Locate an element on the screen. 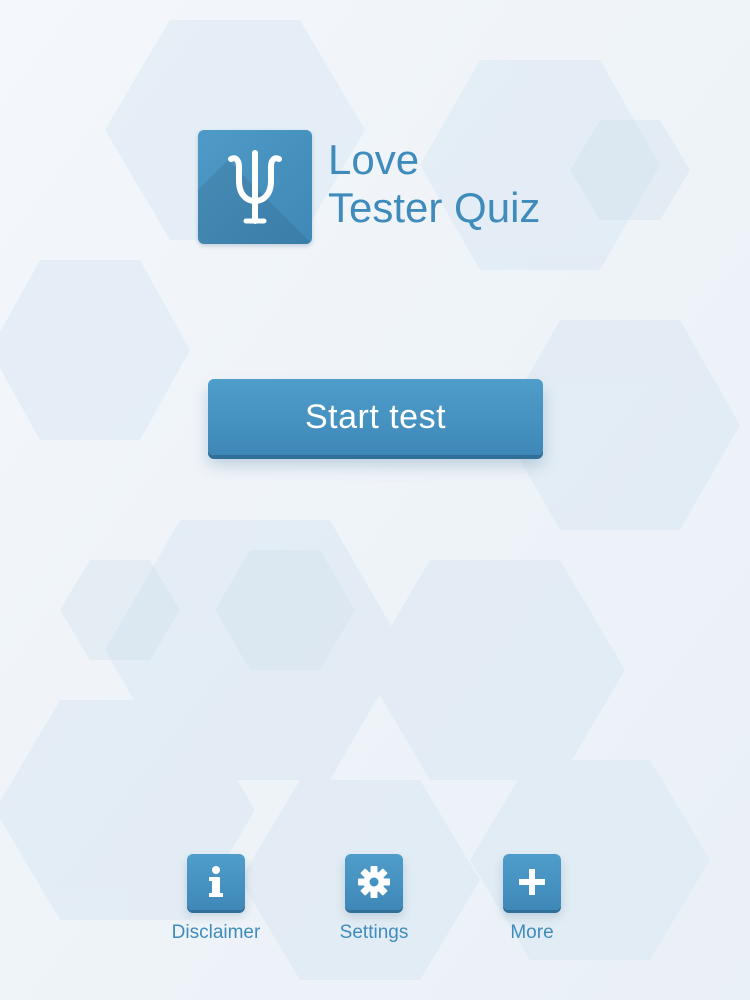  nav-label-disclaimer: Disclaimer is located at coordinates (216, 932).